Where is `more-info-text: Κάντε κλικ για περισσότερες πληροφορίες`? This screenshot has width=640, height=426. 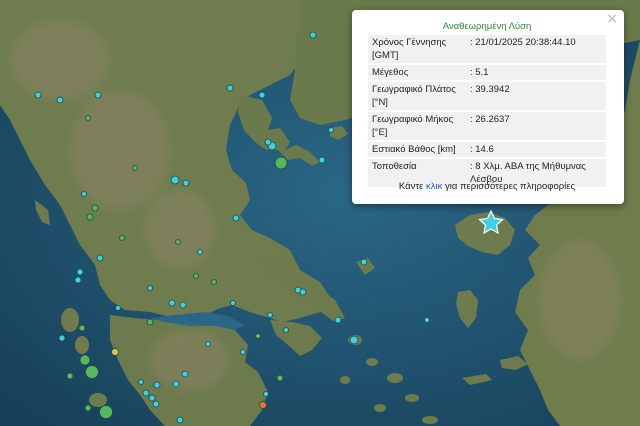 more-info-text: Κάντε κλικ για περισσότερες πληροφορίες is located at coordinates (487, 186).